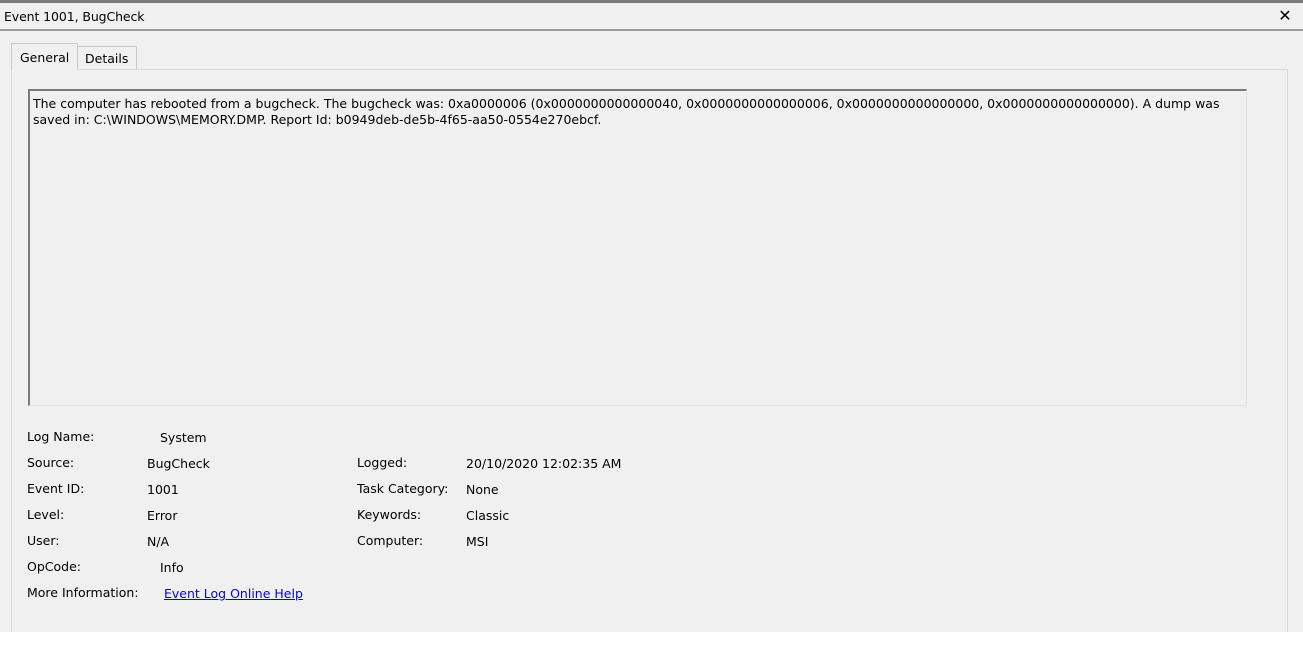 The image size is (1303, 648). What do you see at coordinates (83, 592) in the screenshot?
I see `more-information-label: More Information:` at bounding box center [83, 592].